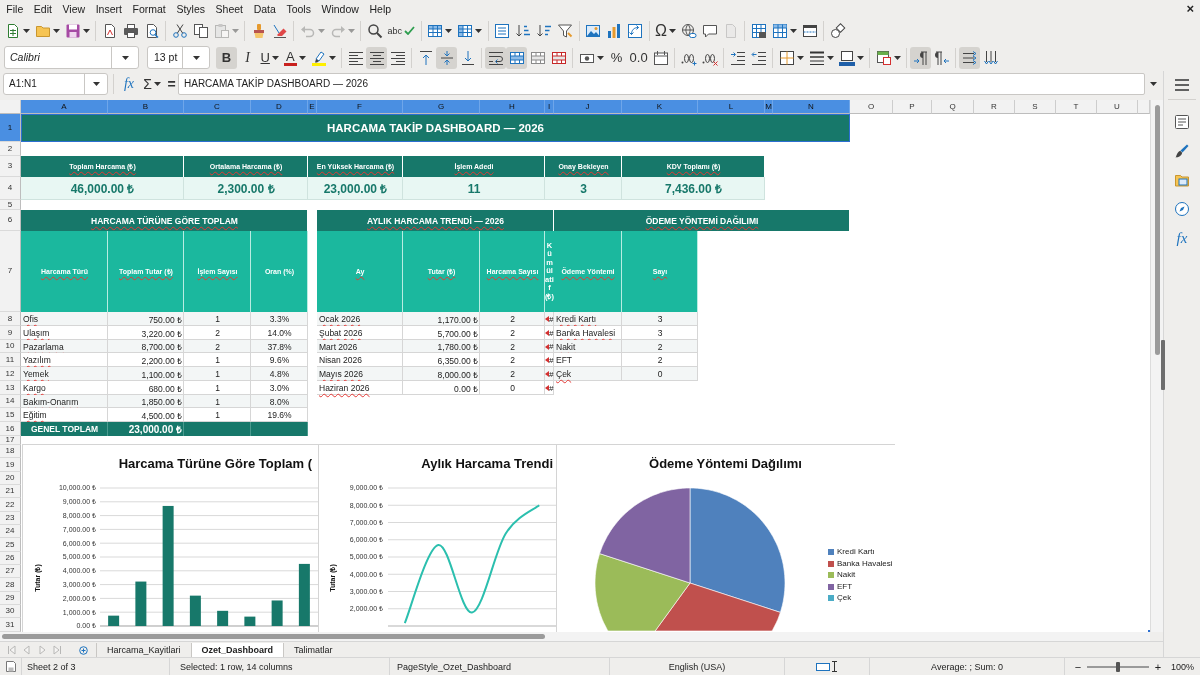  Describe the element at coordinates (10, 612) in the screenshot. I see `row-header: 30` at that location.